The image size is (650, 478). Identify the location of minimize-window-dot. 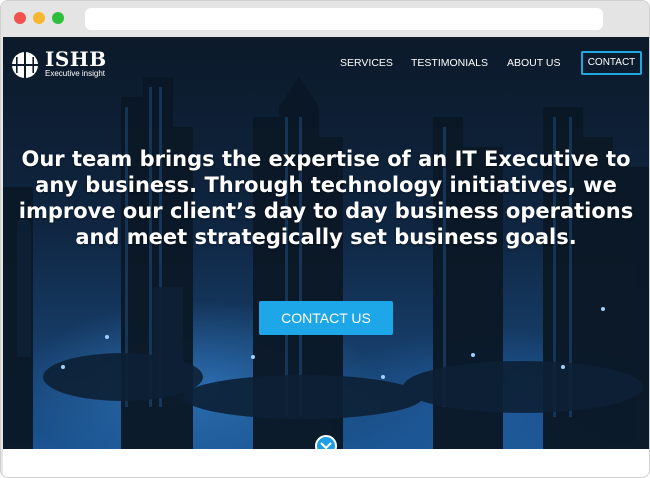
(39, 18).